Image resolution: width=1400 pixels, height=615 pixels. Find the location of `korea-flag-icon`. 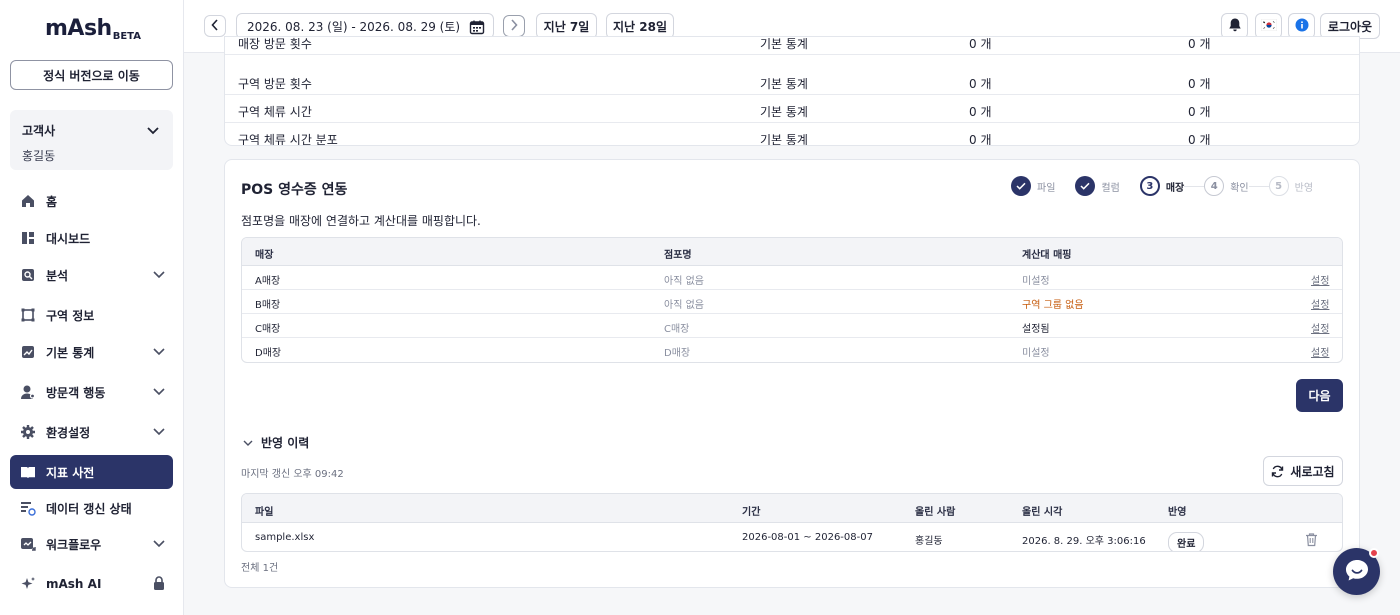

korea-flag-icon is located at coordinates (1268, 26).